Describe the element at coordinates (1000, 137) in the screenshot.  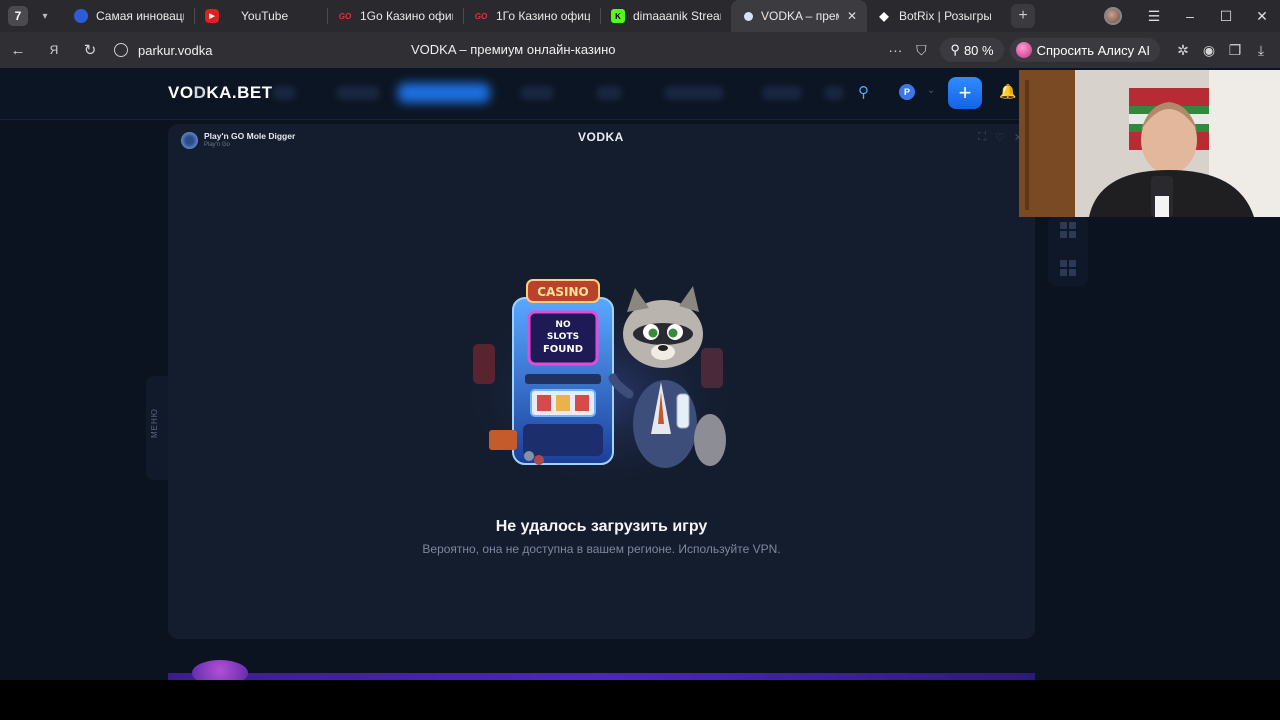
I see `favorite-heart-icon: ♡` at that location.